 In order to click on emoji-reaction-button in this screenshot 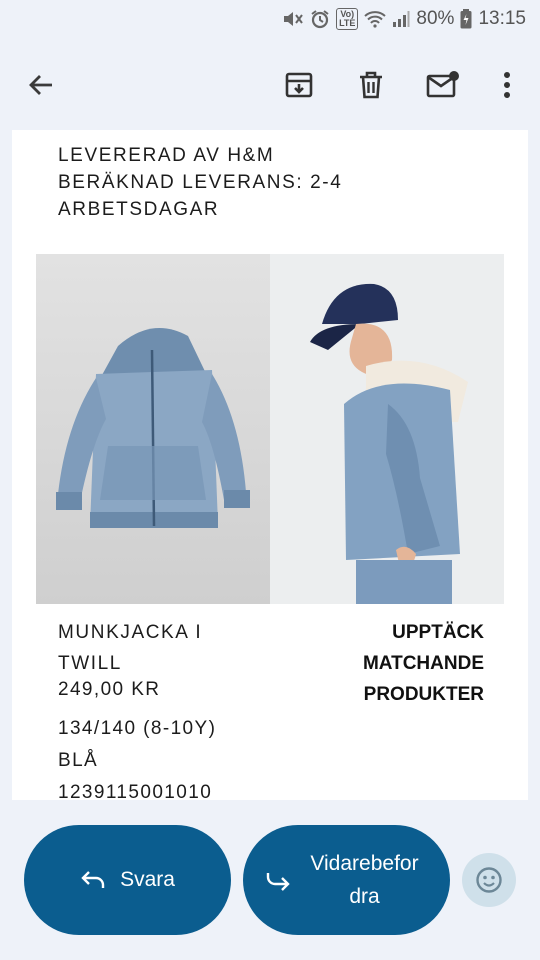, I will do `click(489, 880)`.